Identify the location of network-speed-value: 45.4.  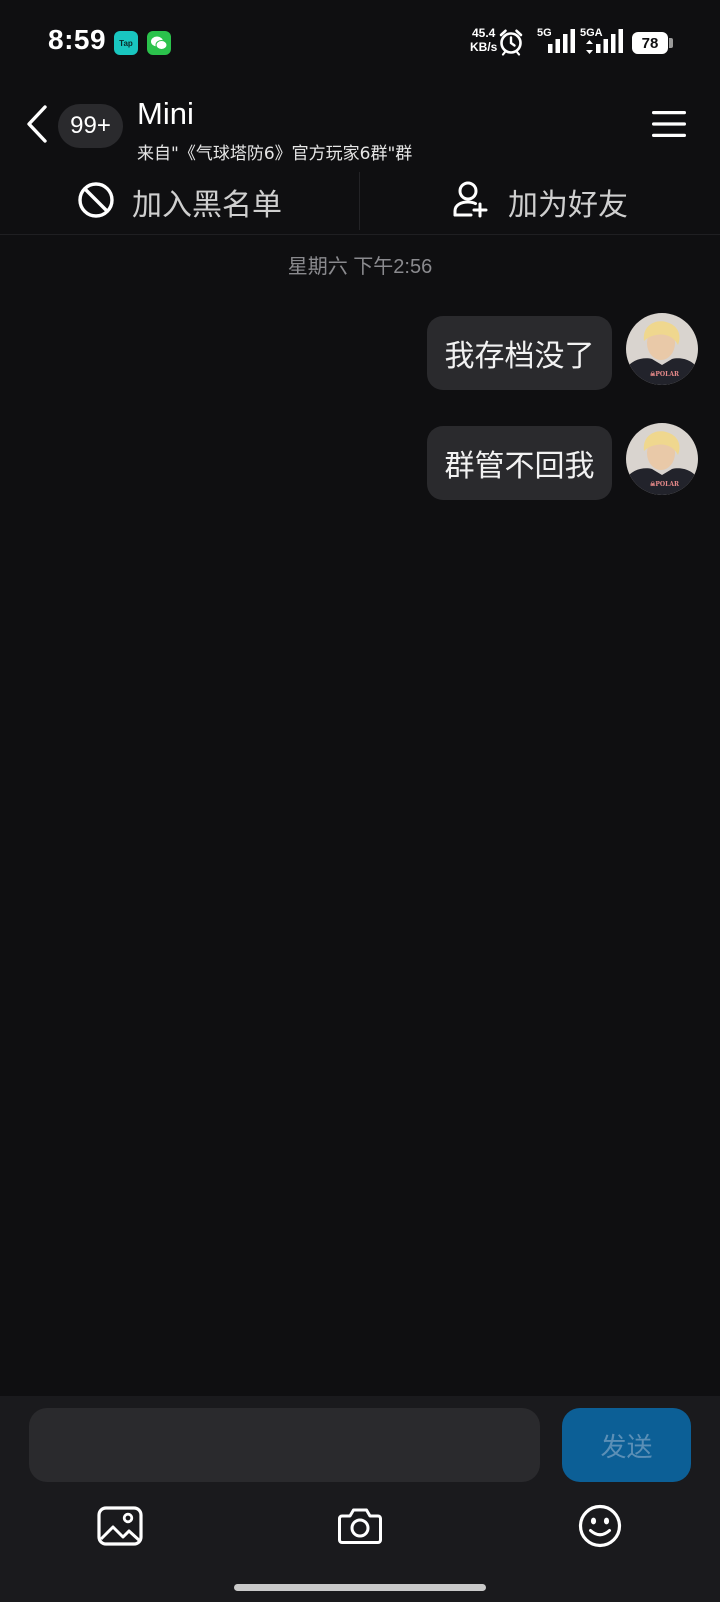
(483, 33).